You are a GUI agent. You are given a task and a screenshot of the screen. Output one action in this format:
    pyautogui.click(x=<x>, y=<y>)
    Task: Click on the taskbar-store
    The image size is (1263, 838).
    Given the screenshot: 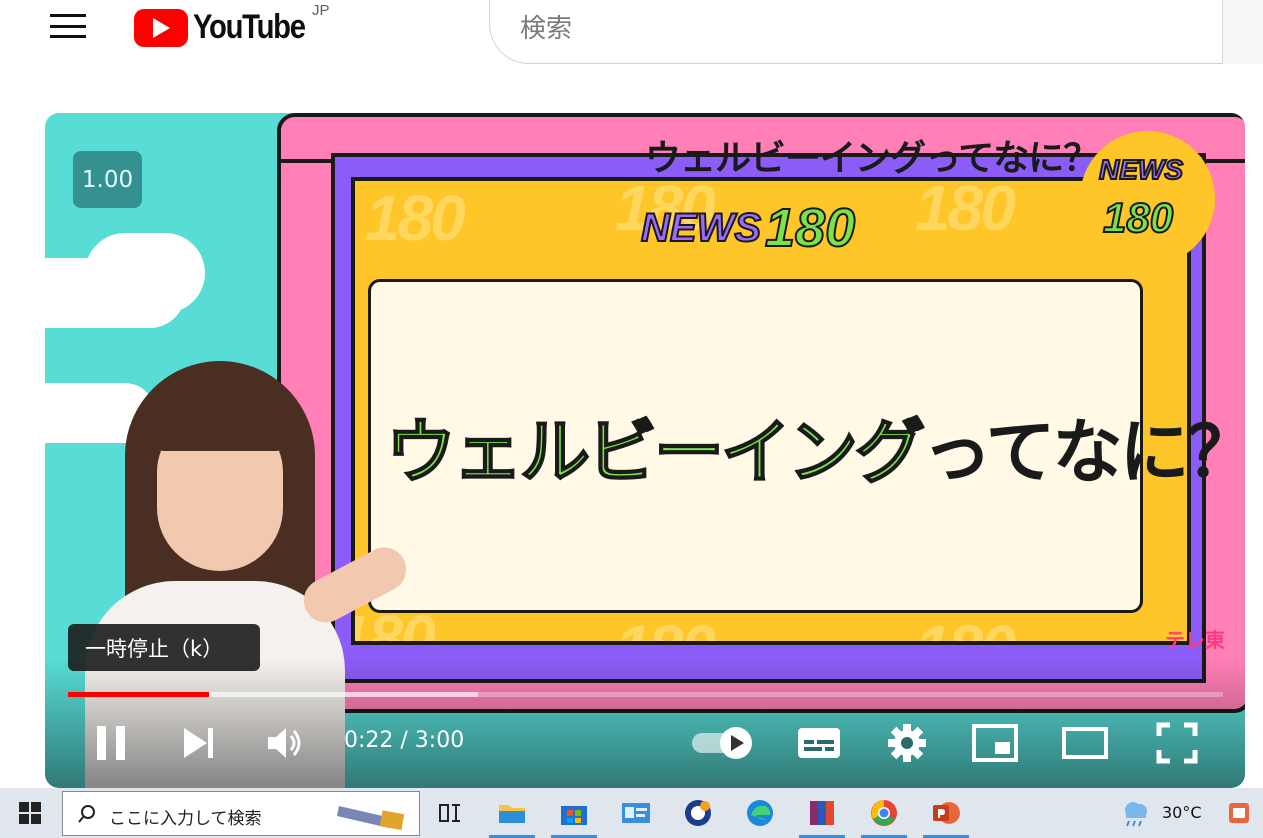 What is the action you would take?
    pyautogui.click(x=574, y=813)
    